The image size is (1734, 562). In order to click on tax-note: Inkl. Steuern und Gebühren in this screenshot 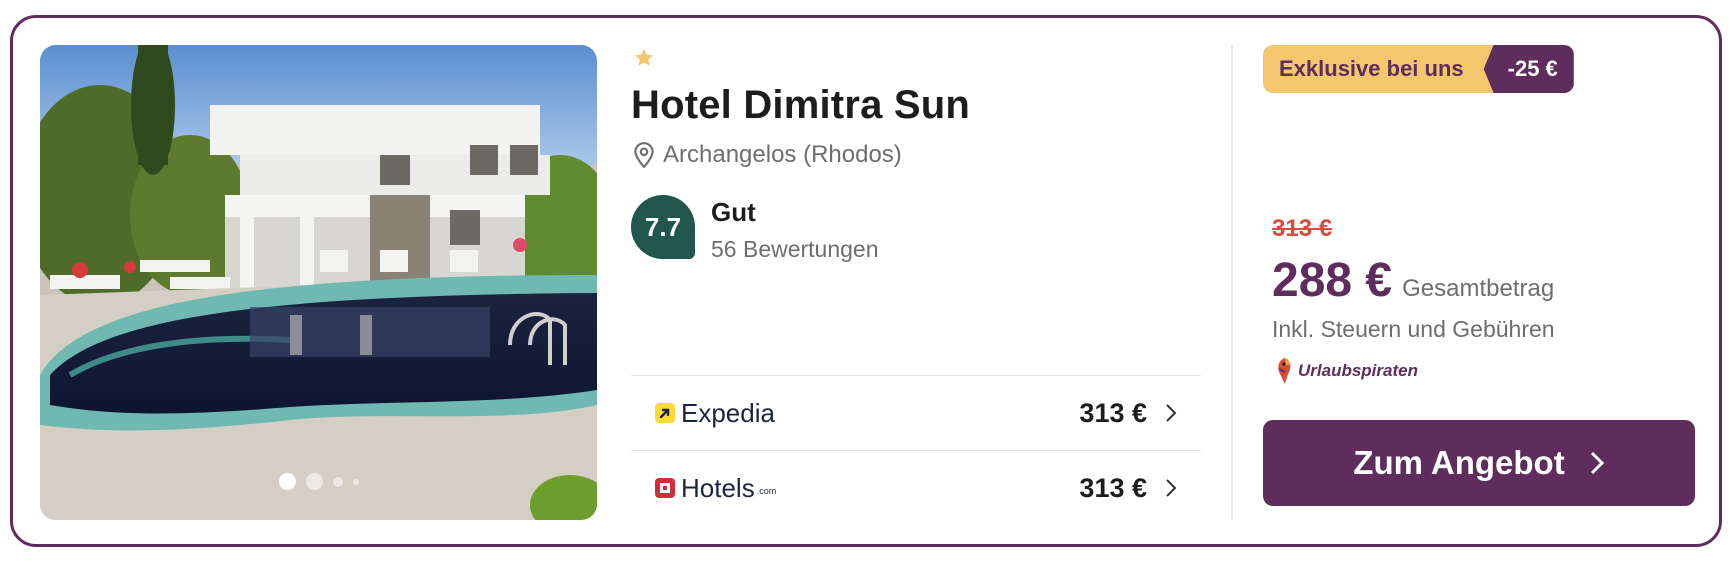, I will do `click(1413, 329)`.